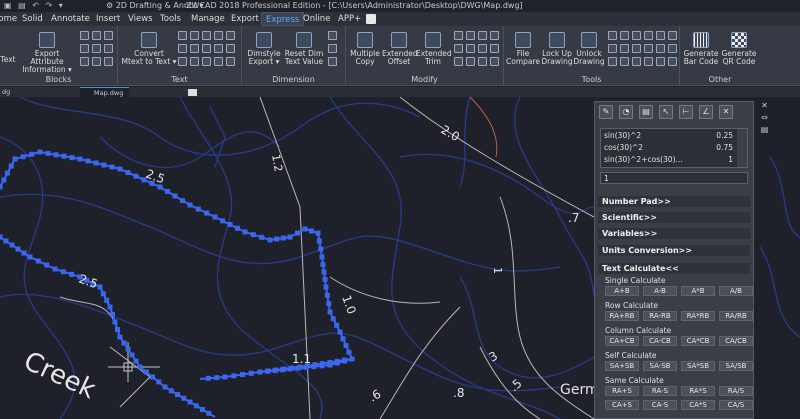  What do you see at coordinates (698, 291) in the screenshot?
I see `btn-a-times-b: A*B` at bounding box center [698, 291].